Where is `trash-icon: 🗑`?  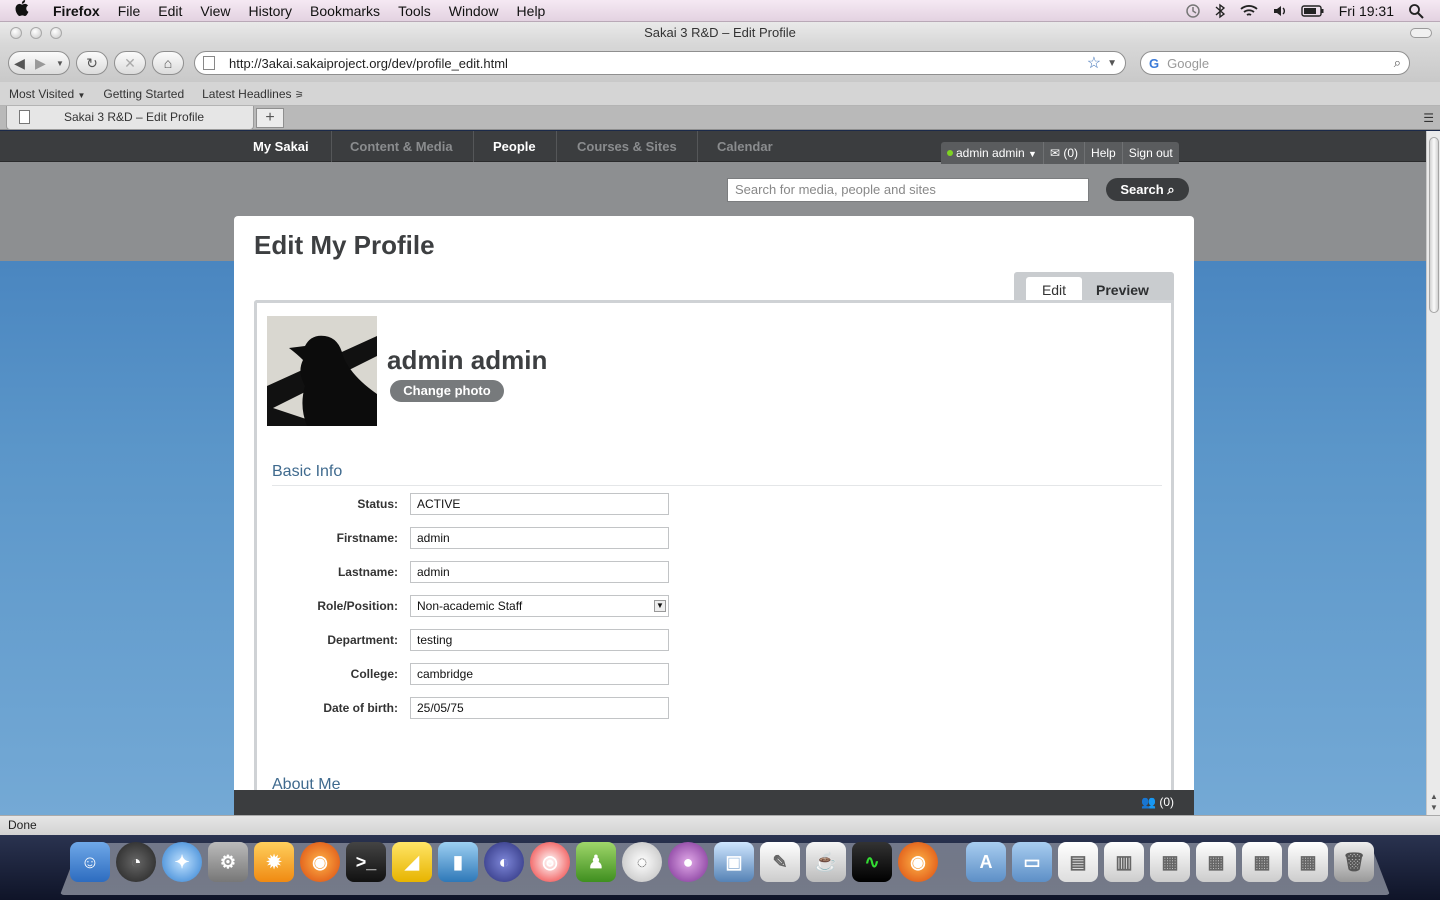 trash-icon: 🗑 is located at coordinates (1354, 862).